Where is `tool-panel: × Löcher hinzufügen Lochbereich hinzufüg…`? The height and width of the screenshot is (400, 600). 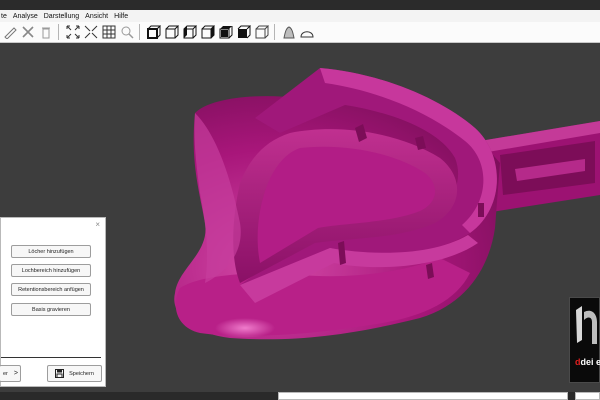
tool-panel: × Löcher hinzufügen Lochbereich hinzufüg… is located at coordinates (53, 302).